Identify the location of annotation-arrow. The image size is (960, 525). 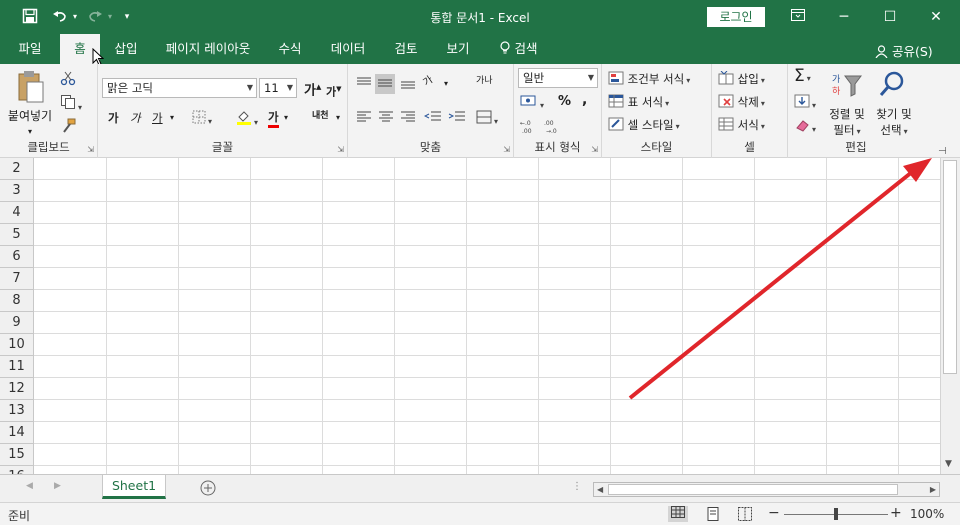
(780, 279).